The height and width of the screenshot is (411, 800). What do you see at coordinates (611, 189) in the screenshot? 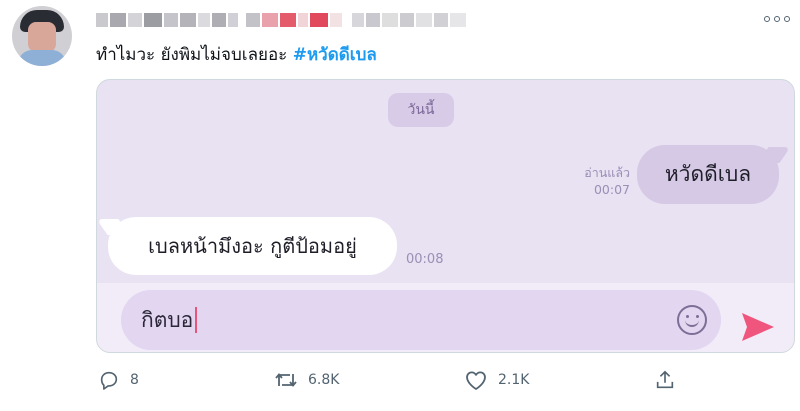
I see `outgoing-time: 00:07` at bounding box center [611, 189].